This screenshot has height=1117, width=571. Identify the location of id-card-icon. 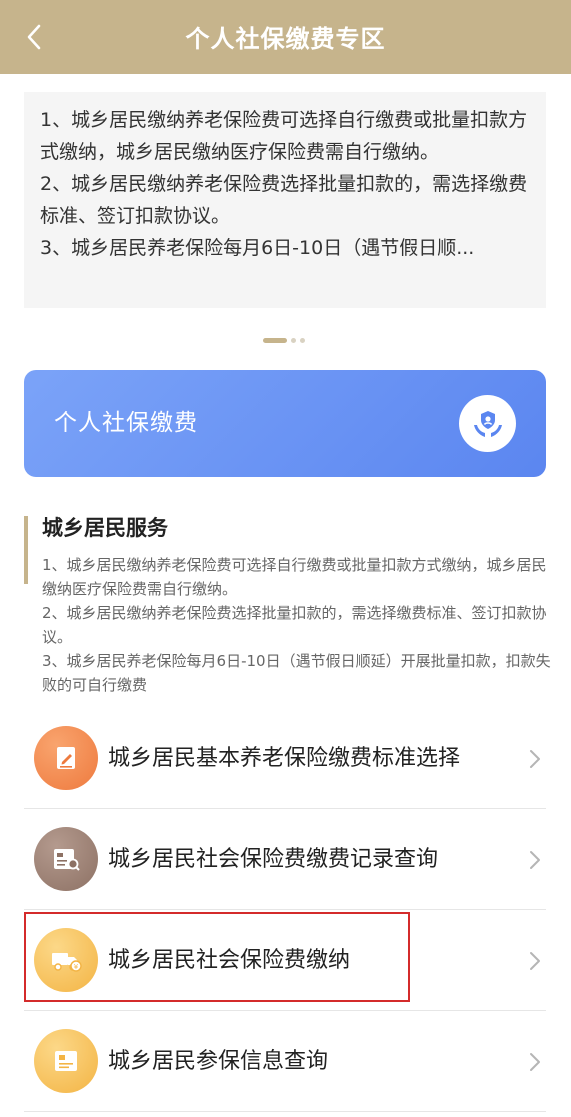
(66, 1061).